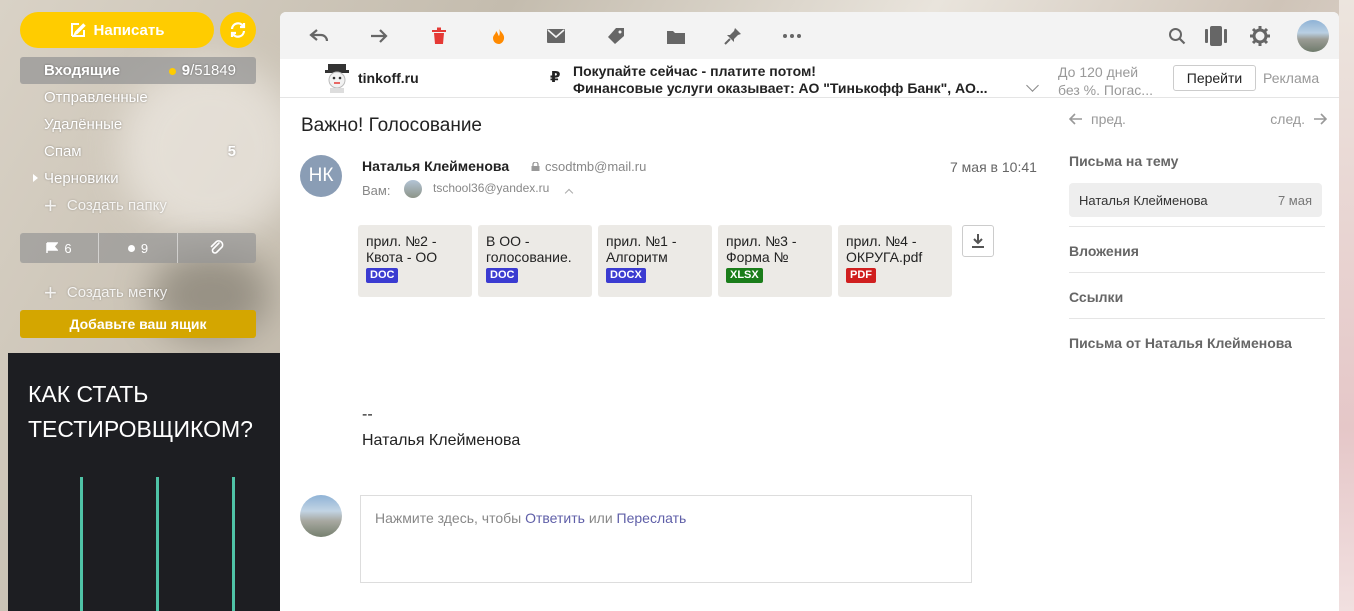 This screenshot has height=611, width=1354. I want to click on reply-icon, so click(319, 36).